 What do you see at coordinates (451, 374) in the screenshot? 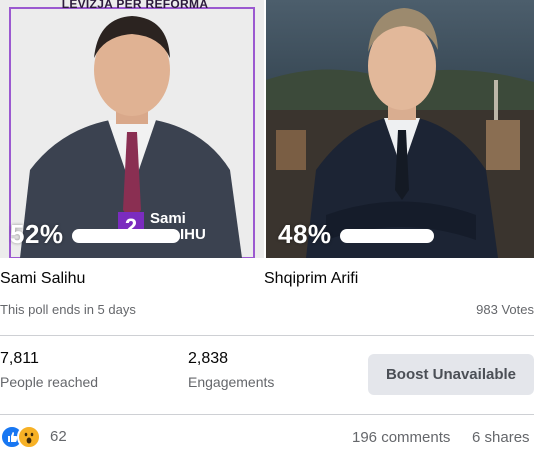
I see `boost-unavailable-button: Boost Unavailable` at bounding box center [451, 374].